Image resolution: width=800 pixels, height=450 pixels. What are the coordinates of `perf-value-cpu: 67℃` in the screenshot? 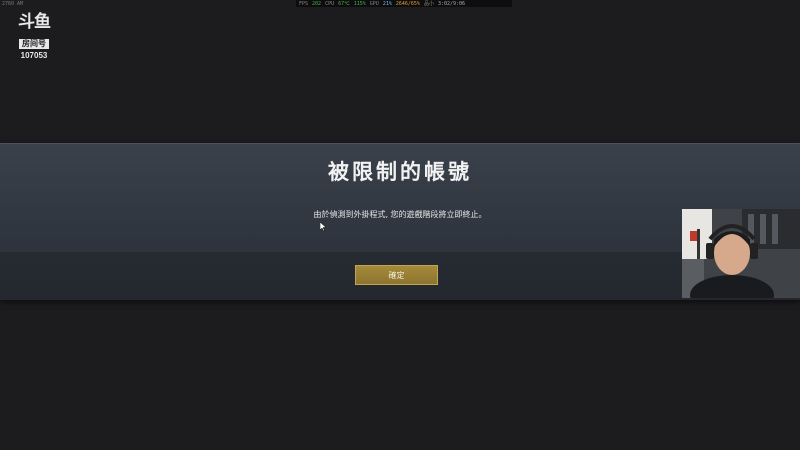 It's located at (344, 3).